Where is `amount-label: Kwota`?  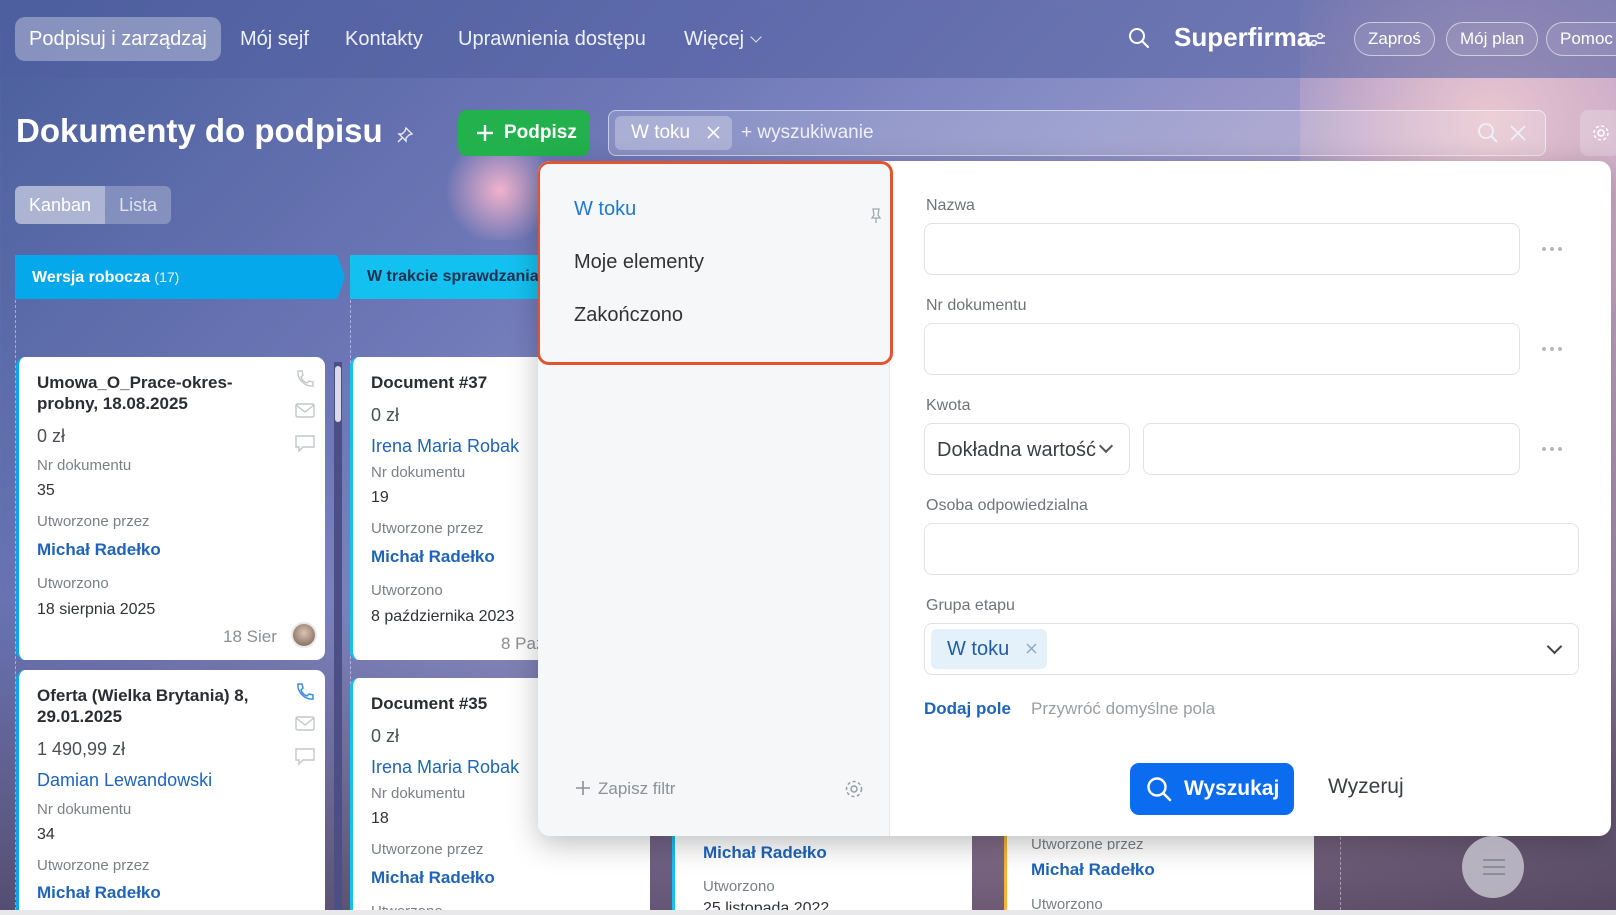
amount-label: Kwota is located at coordinates (948, 405).